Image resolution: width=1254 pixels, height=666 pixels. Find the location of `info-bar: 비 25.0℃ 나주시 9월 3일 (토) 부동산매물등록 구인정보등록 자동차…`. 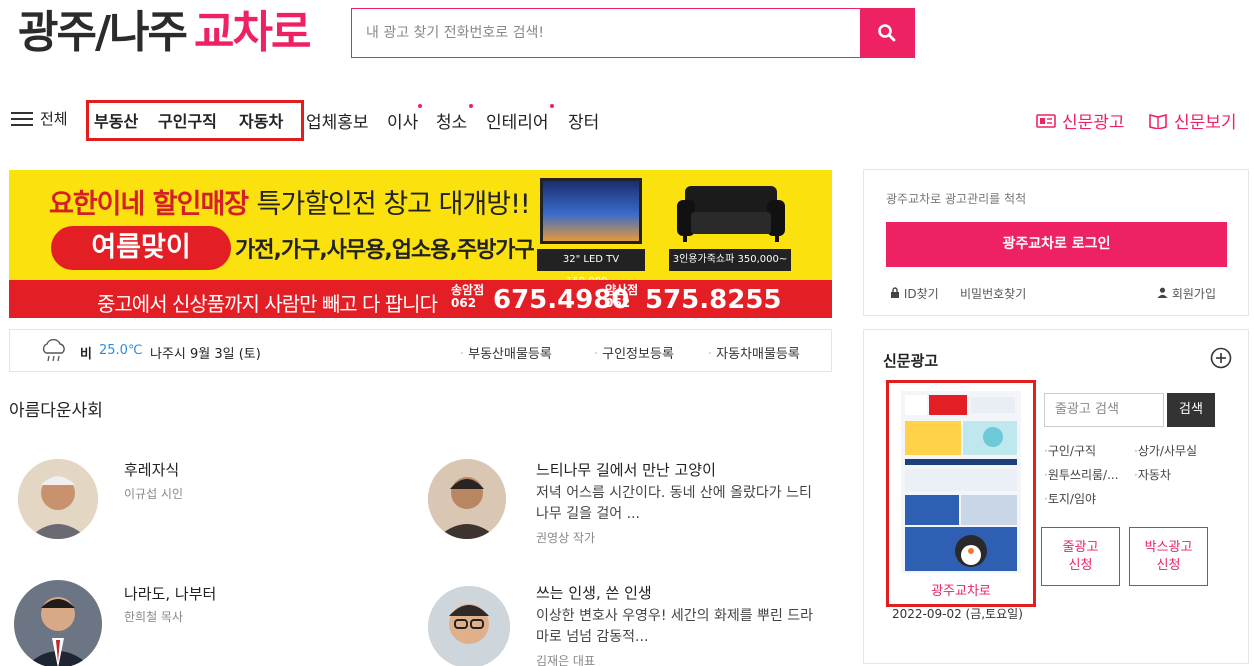

info-bar: 비 25.0℃ 나주시 9월 3일 (토) 부동산매물등록 구인정보등록 자동차… is located at coordinates (420, 350).